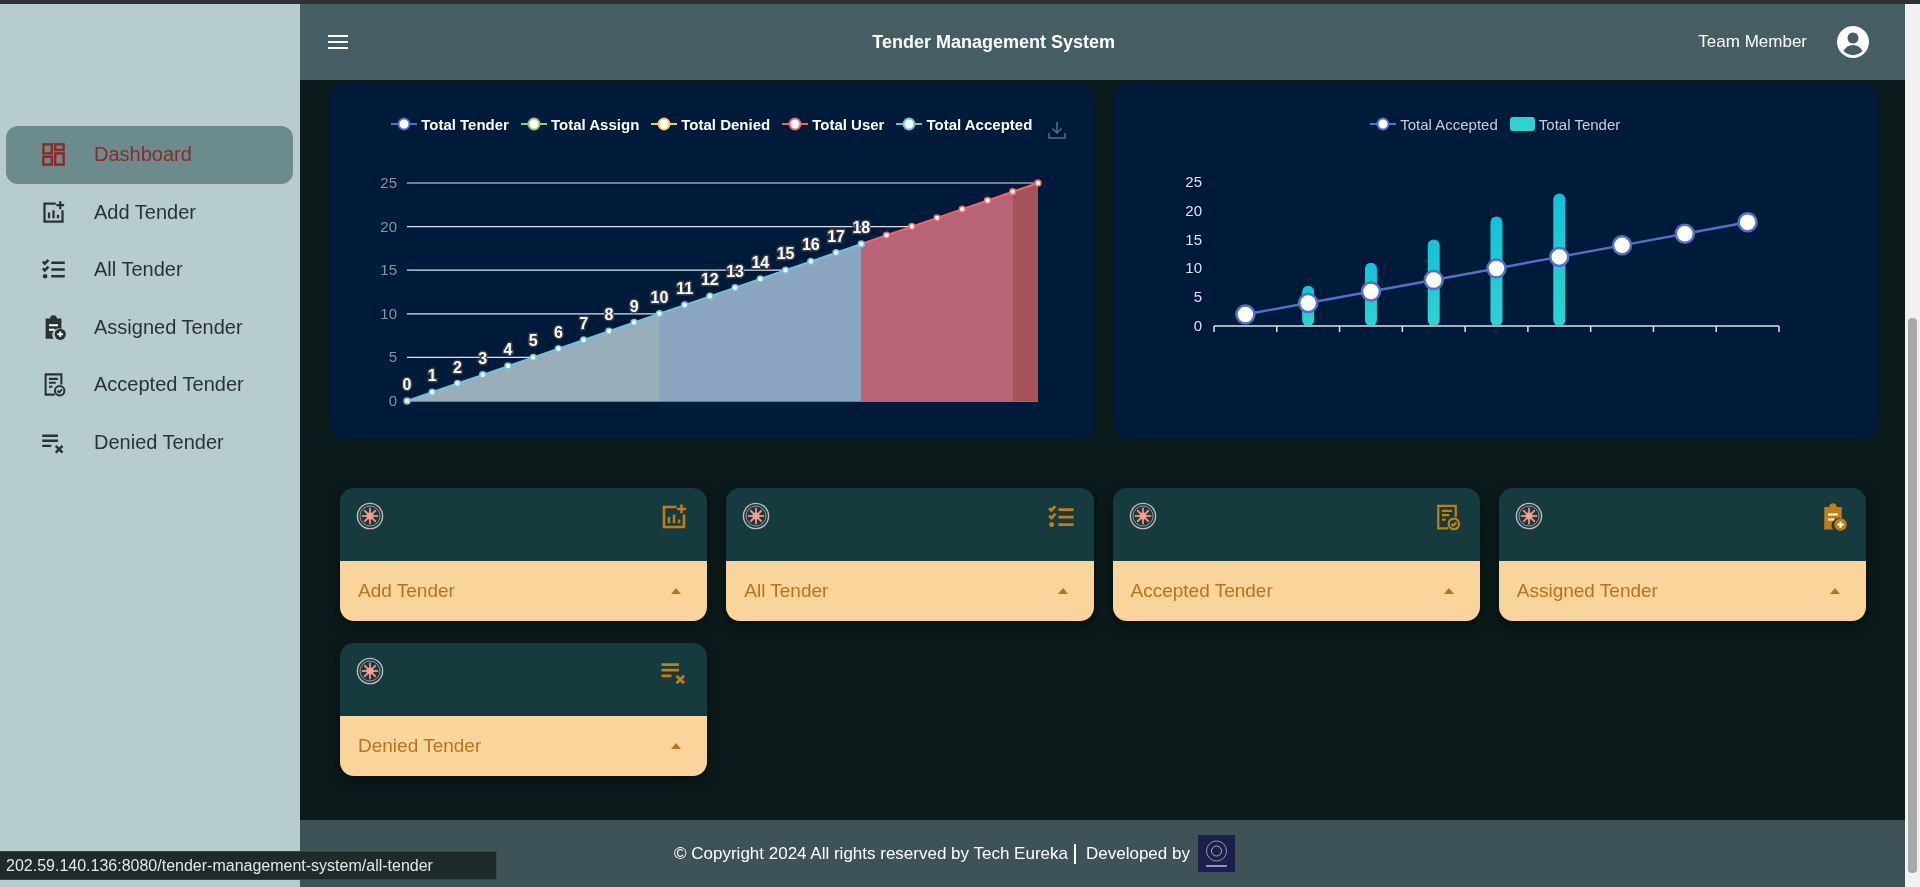 This screenshot has height=887, width=1920. Describe the element at coordinates (508, 350) in the screenshot. I see `value-label: 4` at that location.